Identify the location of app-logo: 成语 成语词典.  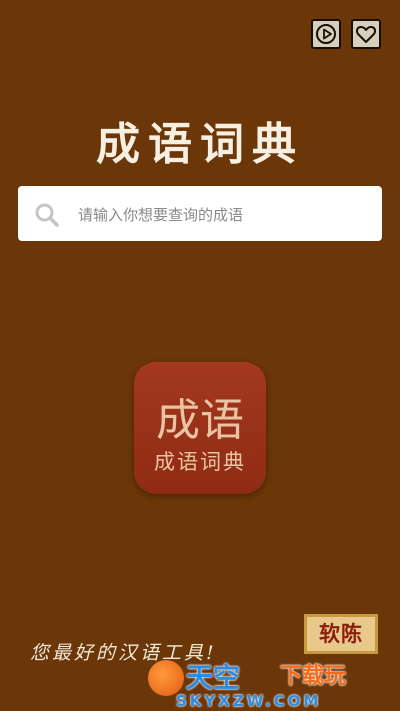
(200, 428).